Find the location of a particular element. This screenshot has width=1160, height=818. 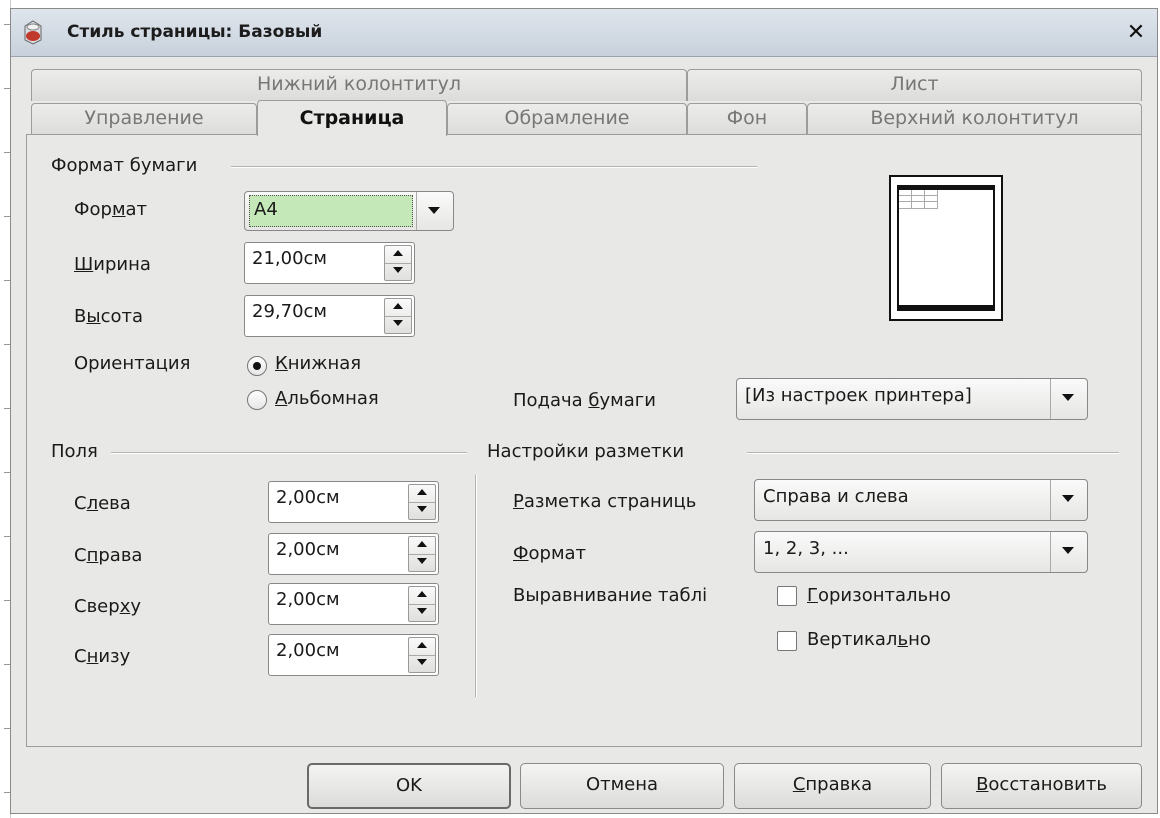

bottom-margin-label: Снизу is located at coordinates (102, 656).